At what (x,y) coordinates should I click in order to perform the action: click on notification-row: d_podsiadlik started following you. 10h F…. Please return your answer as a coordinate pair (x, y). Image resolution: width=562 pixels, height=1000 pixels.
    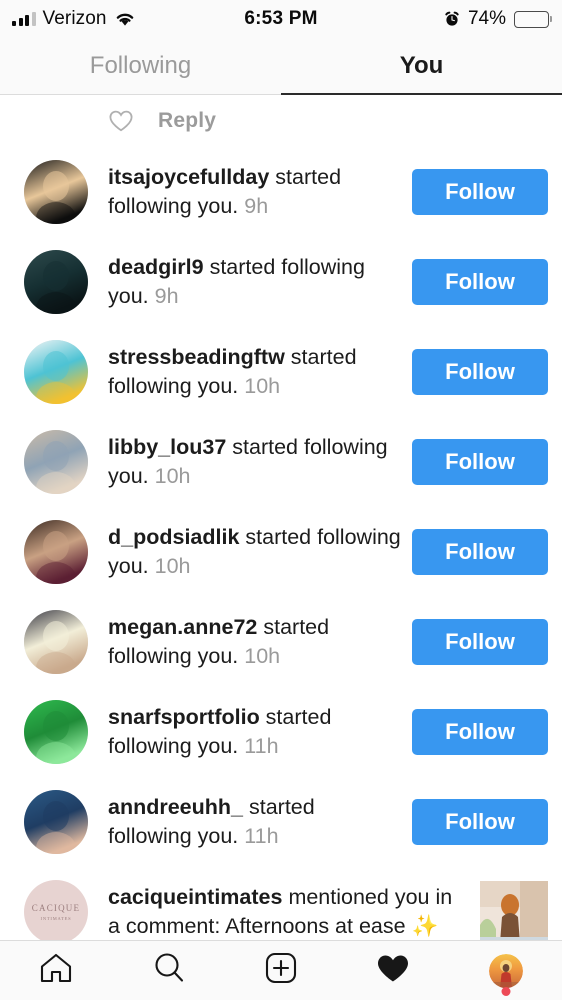
    Looking at the image, I should click on (281, 552).